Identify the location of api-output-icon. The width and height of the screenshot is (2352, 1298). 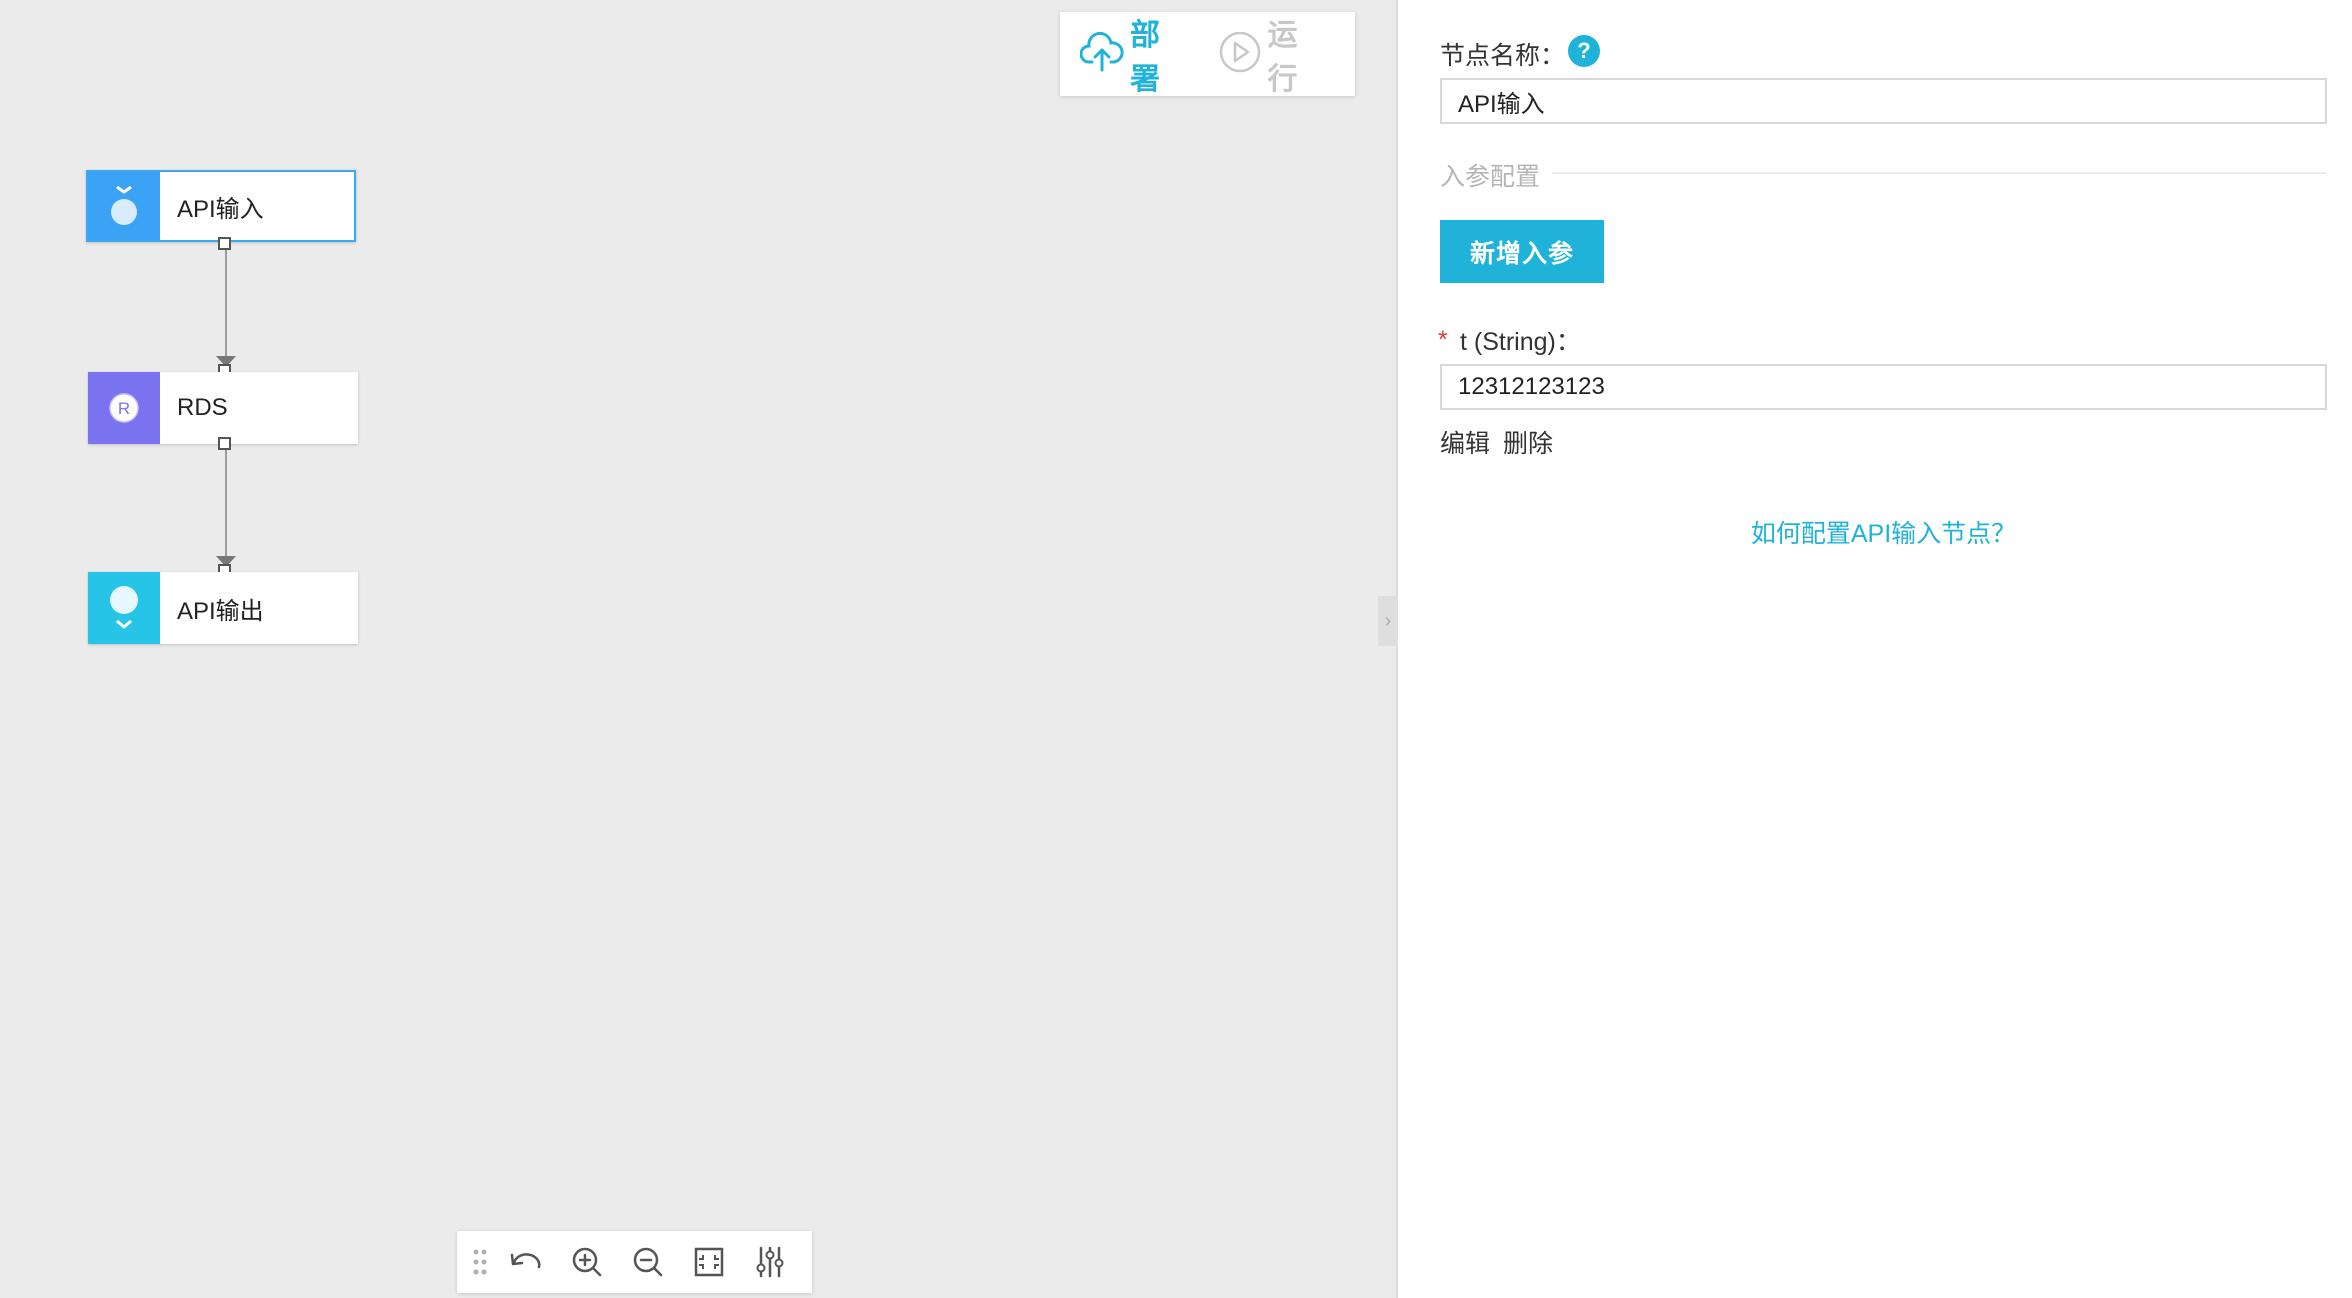
(124, 608).